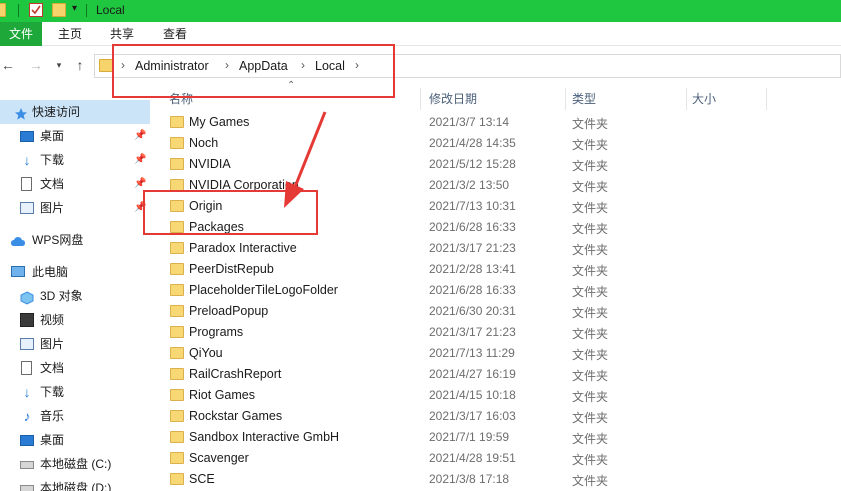 The height and width of the screenshot is (491, 841). I want to click on sidebar-item-downloads: ↓ 下载 📌, so click(75, 160).